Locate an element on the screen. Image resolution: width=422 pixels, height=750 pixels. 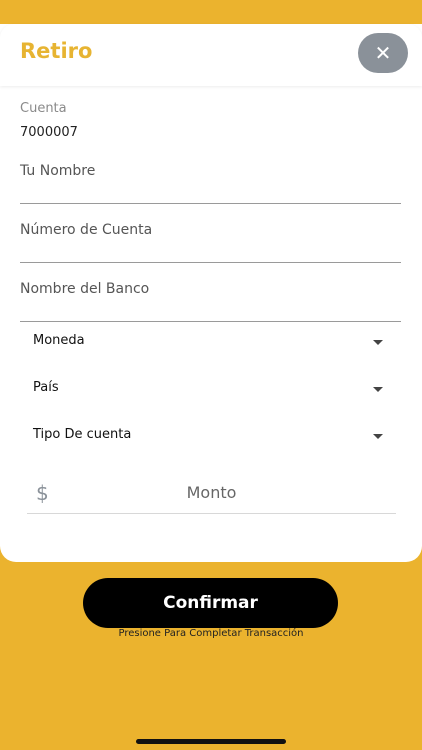
country-select-label: País is located at coordinates (46, 387).